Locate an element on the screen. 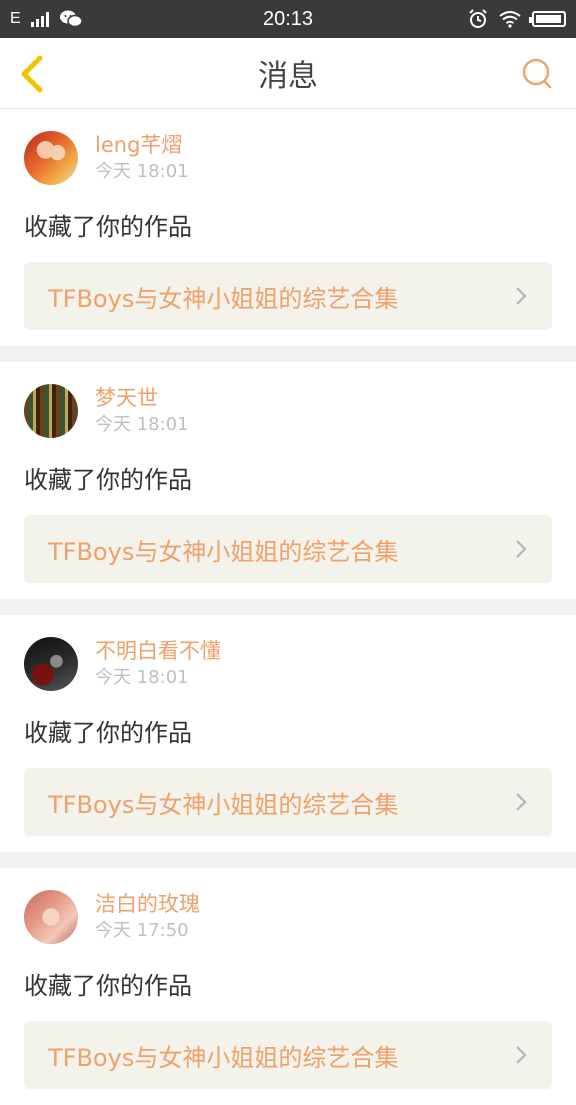 This screenshot has height=1105, width=576. battery-icon is located at coordinates (547, 19).